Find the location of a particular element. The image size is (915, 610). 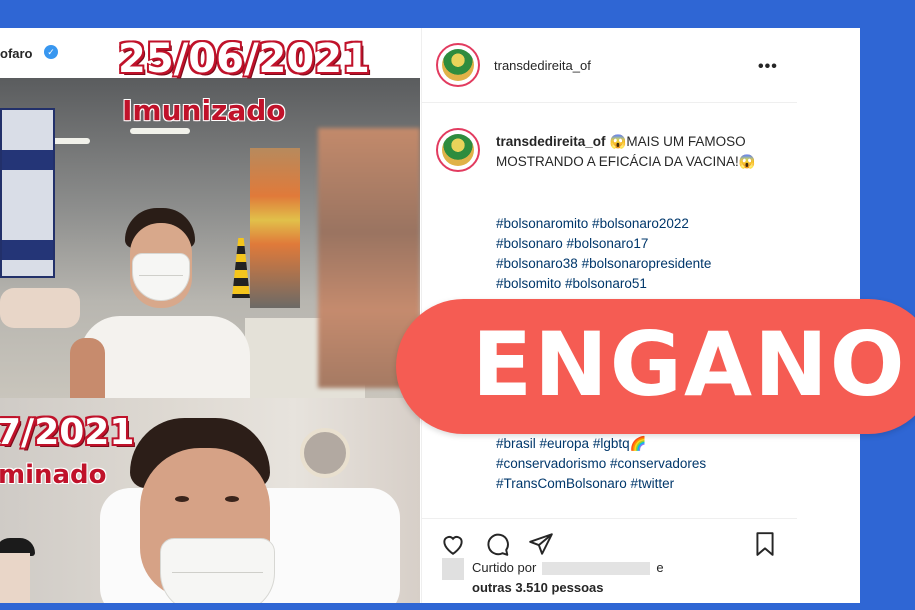

liked-by-prefix: Curtido por is located at coordinates (504, 567).